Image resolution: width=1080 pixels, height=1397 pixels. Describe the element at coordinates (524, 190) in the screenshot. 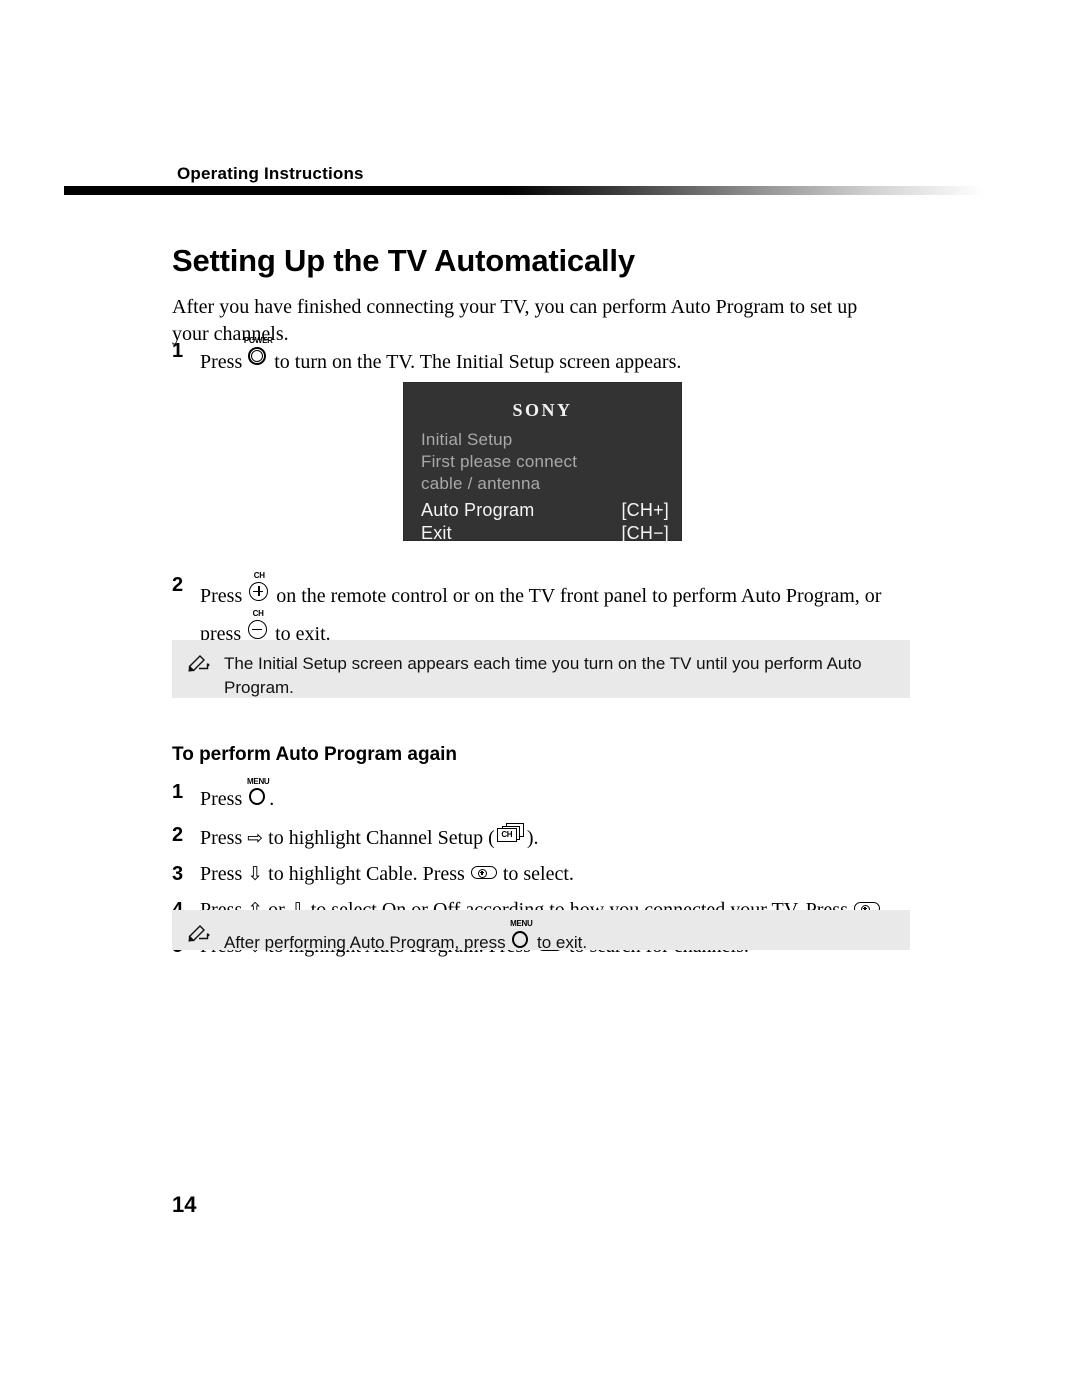

I see `header-rule` at that location.